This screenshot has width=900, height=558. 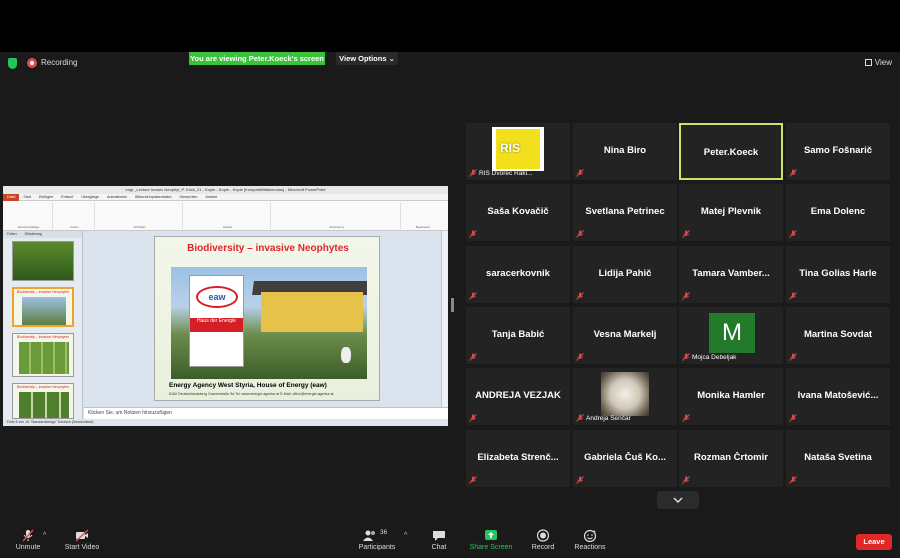 I want to click on participant-tile: Ema Dolenc, so click(x=838, y=212).